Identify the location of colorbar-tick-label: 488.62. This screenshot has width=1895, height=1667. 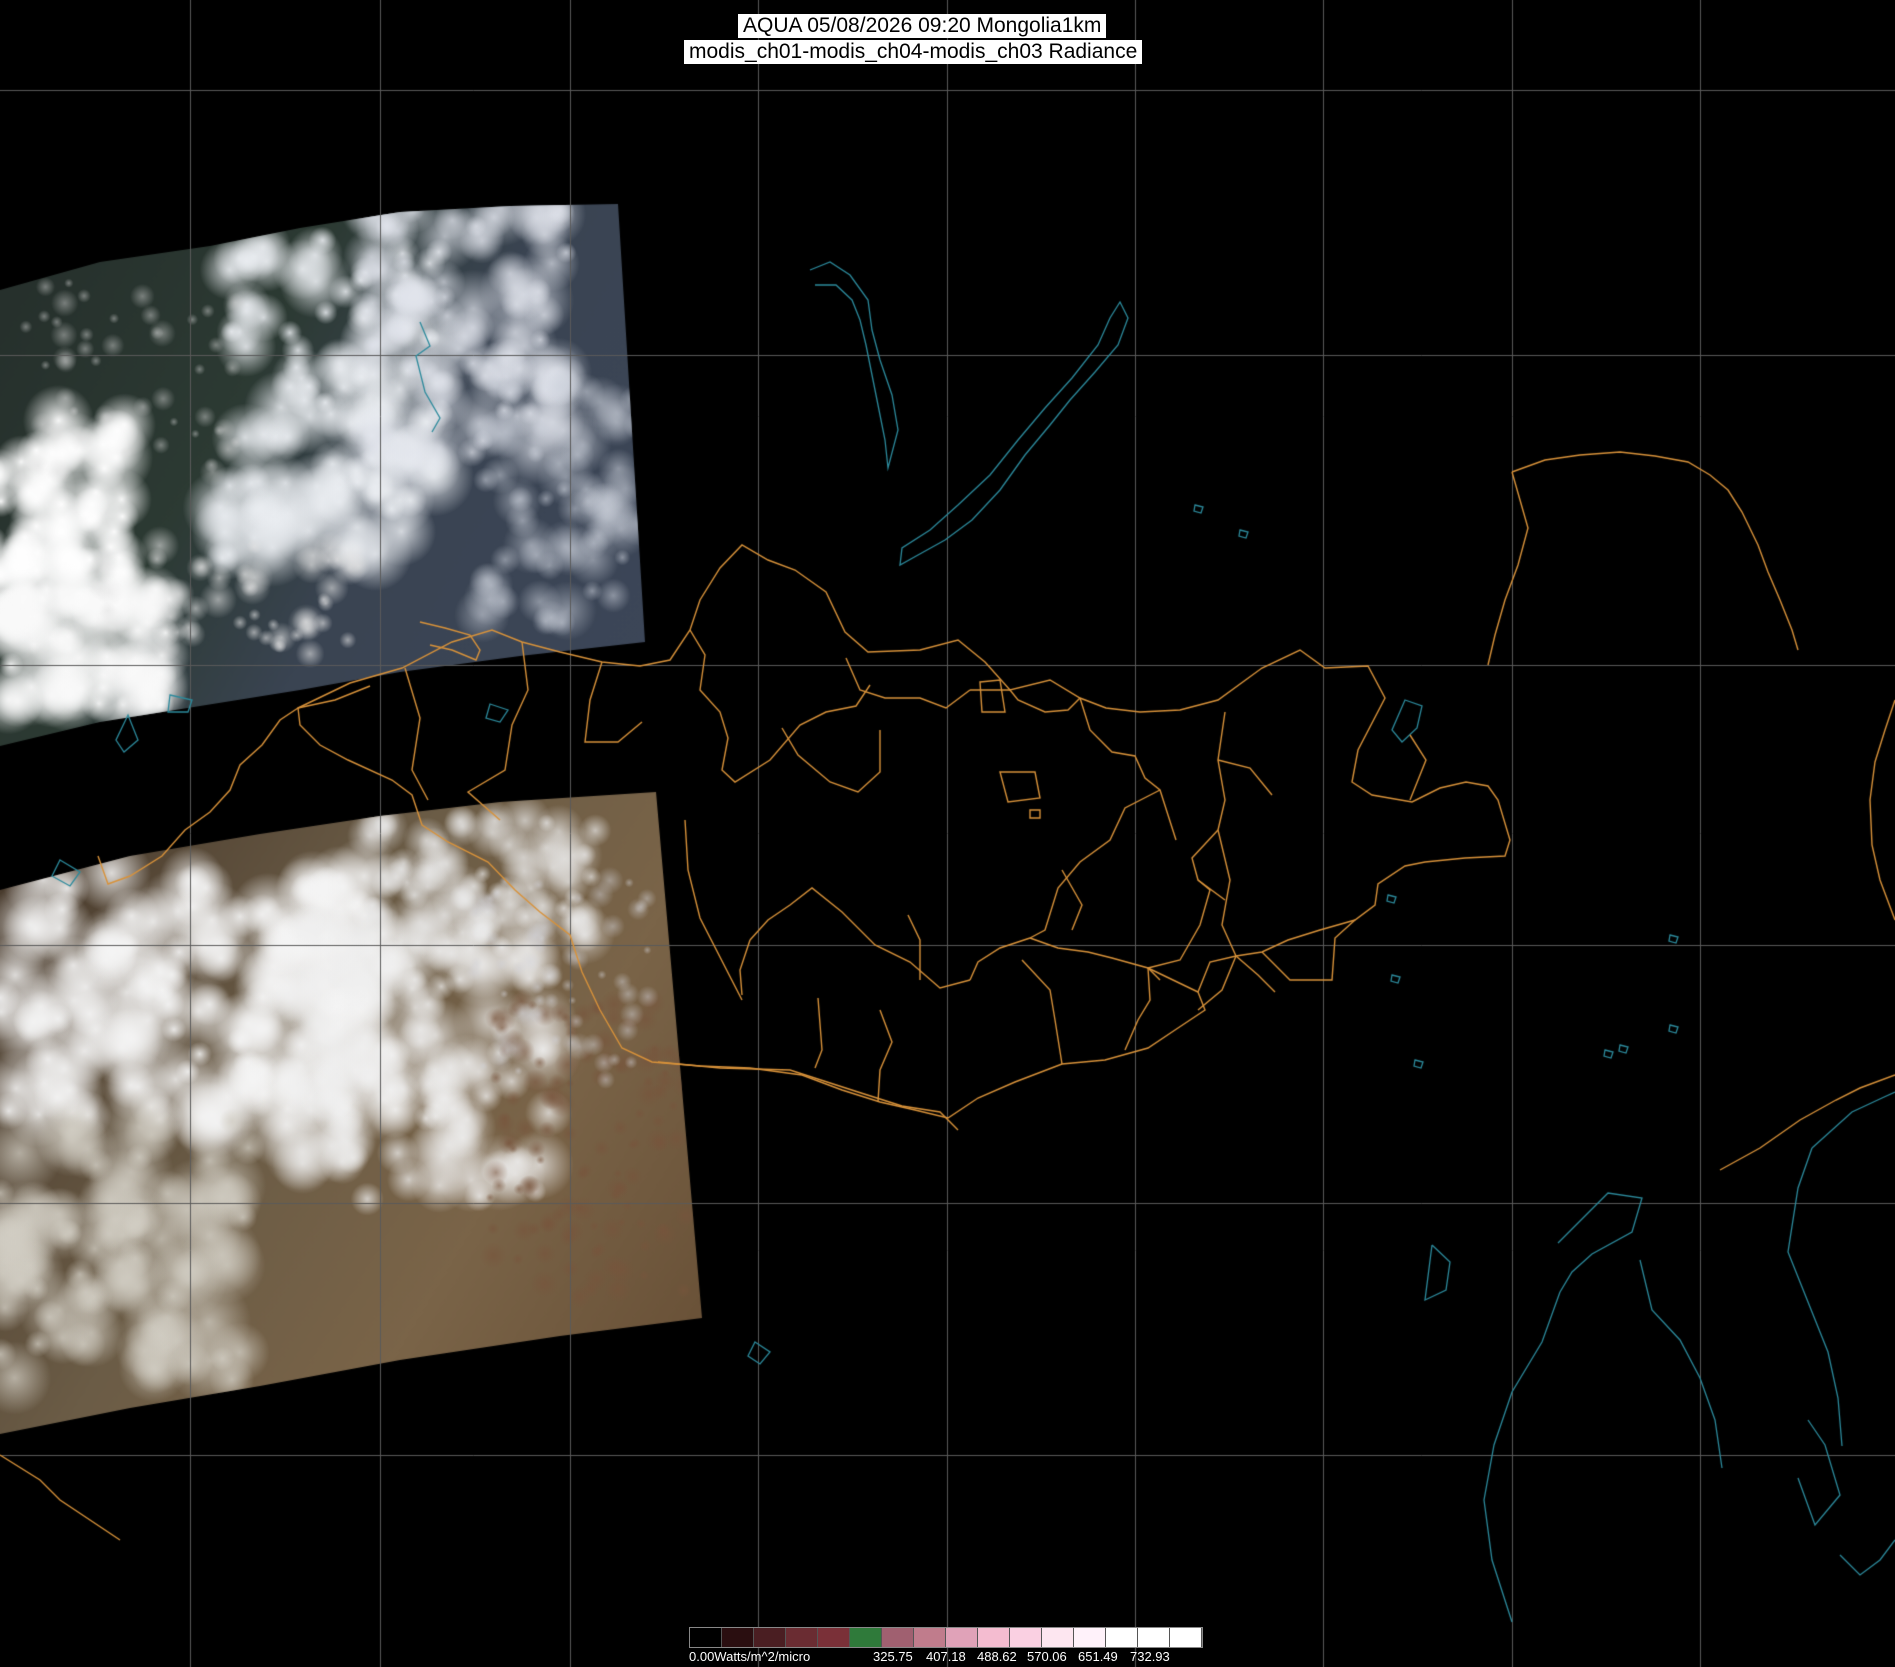
(997, 1656).